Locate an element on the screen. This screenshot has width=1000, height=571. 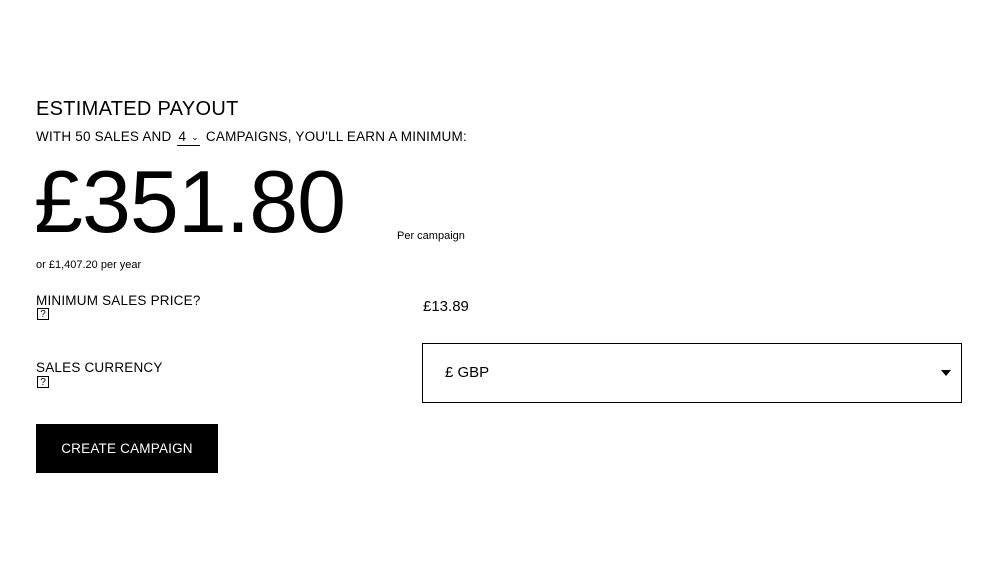
sales-currency-value: £ GBP is located at coordinates (467, 372).